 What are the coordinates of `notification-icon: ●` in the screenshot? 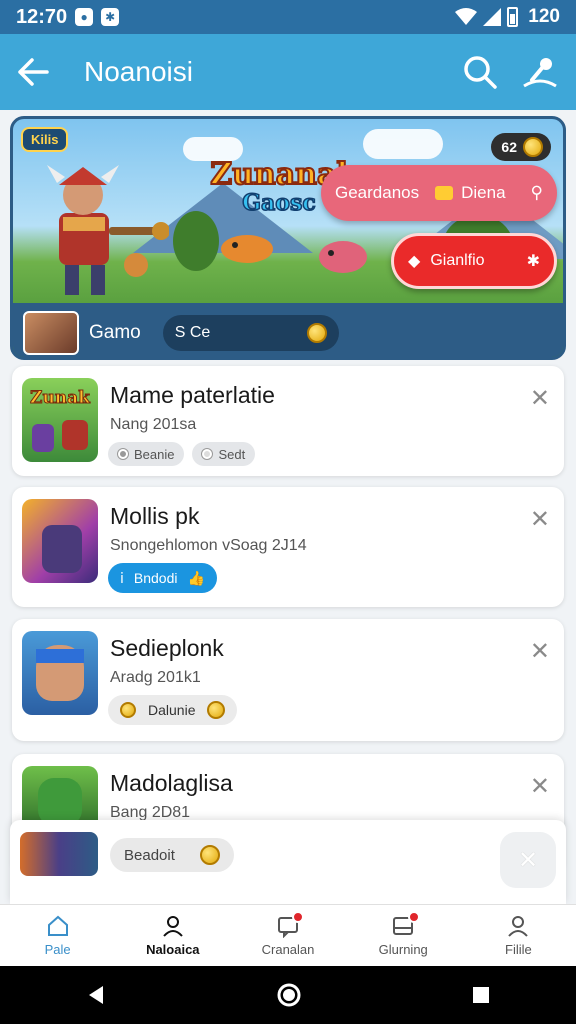 It's located at (84, 17).